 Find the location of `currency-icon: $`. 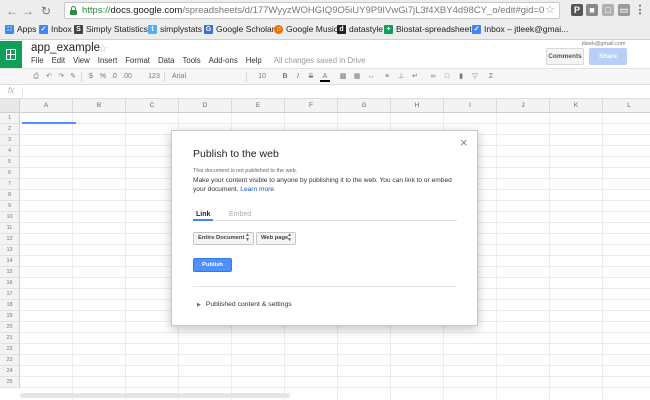

currency-icon: $ is located at coordinates (91, 77).